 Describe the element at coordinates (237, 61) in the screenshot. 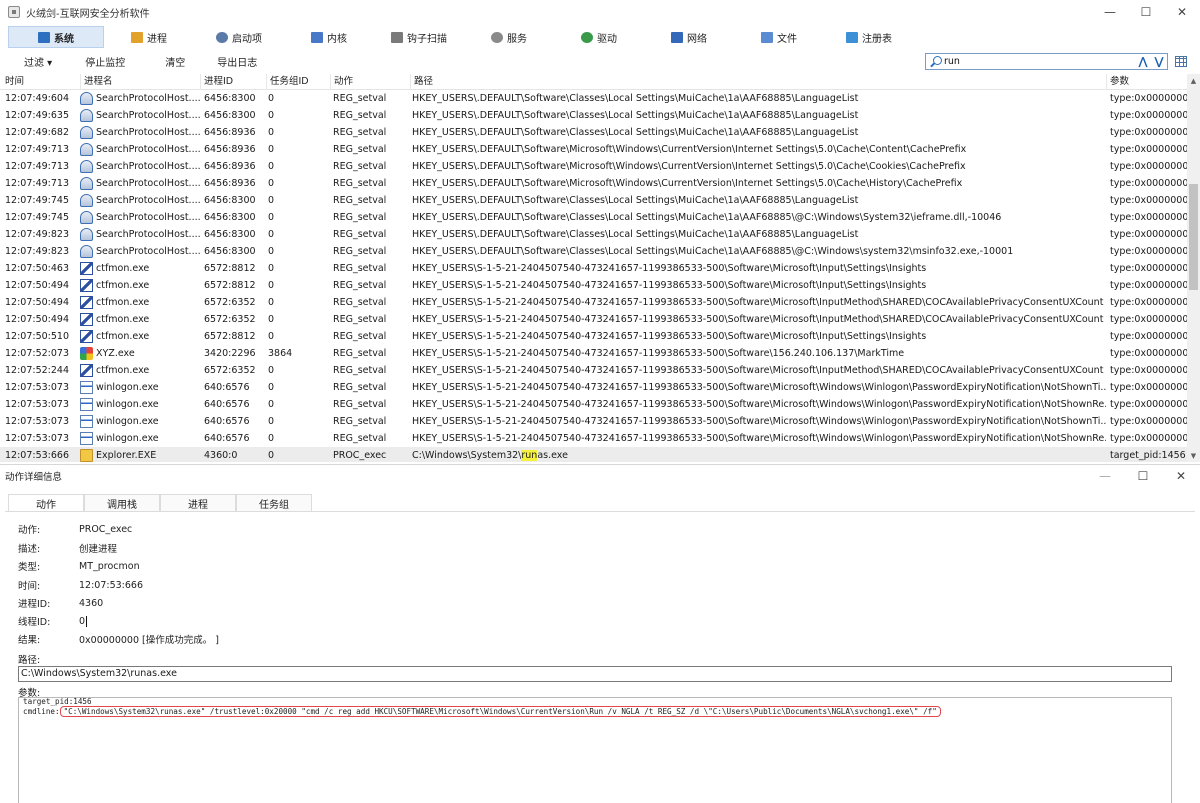

I see `export-log-button: 导出日志` at that location.